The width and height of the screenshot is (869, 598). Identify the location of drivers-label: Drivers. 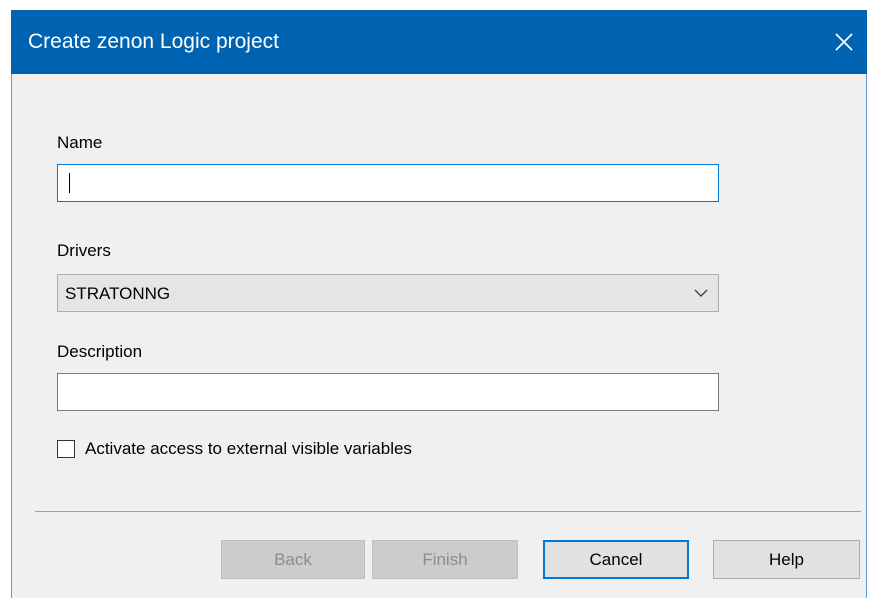
(84, 250).